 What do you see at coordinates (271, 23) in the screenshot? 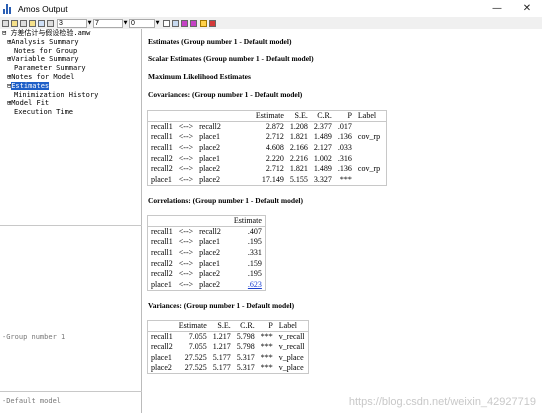
I see `toolbar: 3 ▼ 7 ▼ 0 ▼` at bounding box center [271, 23].